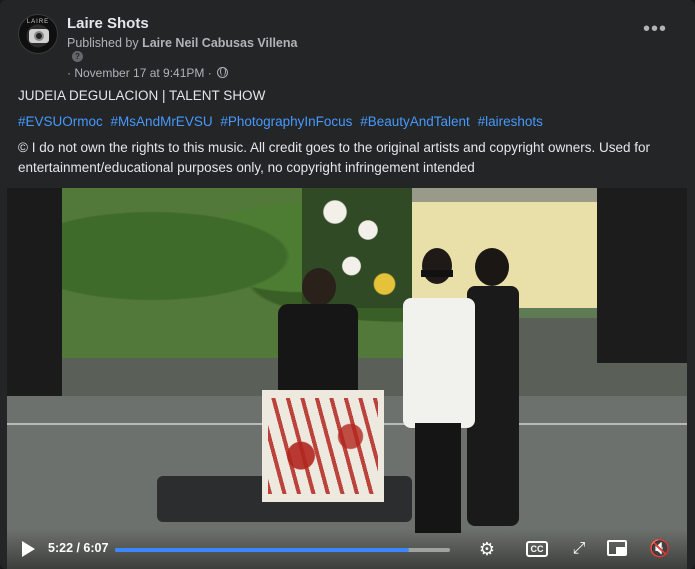  Describe the element at coordinates (286, 121) in the screenshot. I see `hashtag-link: #PhotographyInFocus` at that location.